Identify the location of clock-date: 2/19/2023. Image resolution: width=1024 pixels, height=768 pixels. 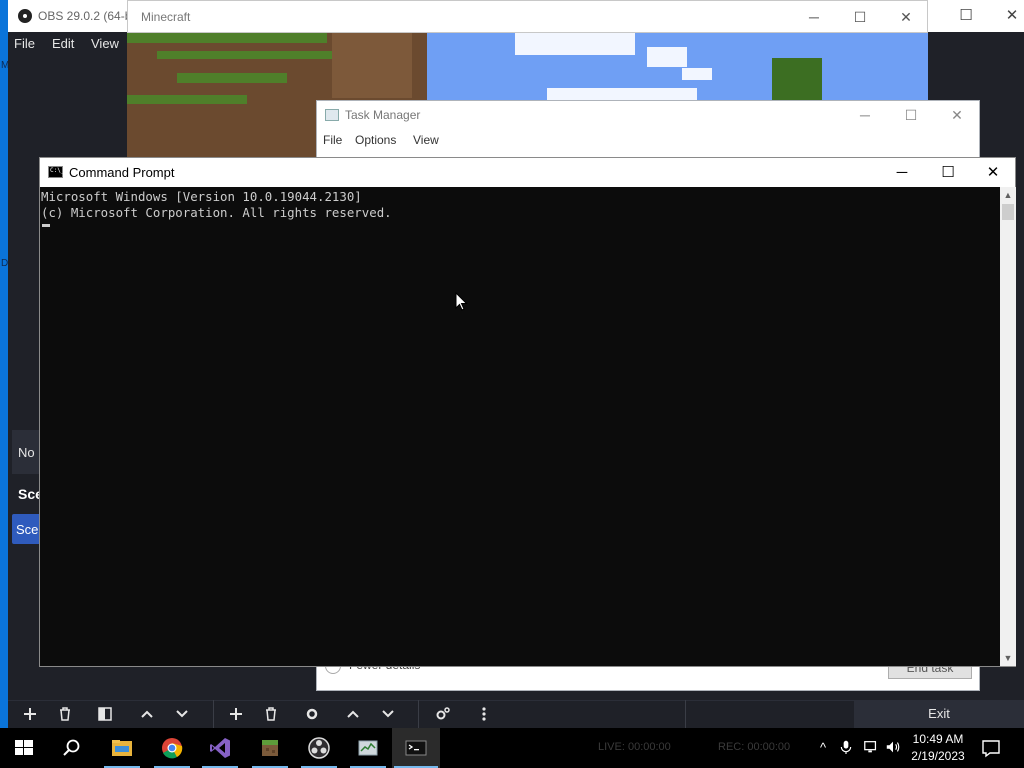
(938, 756).